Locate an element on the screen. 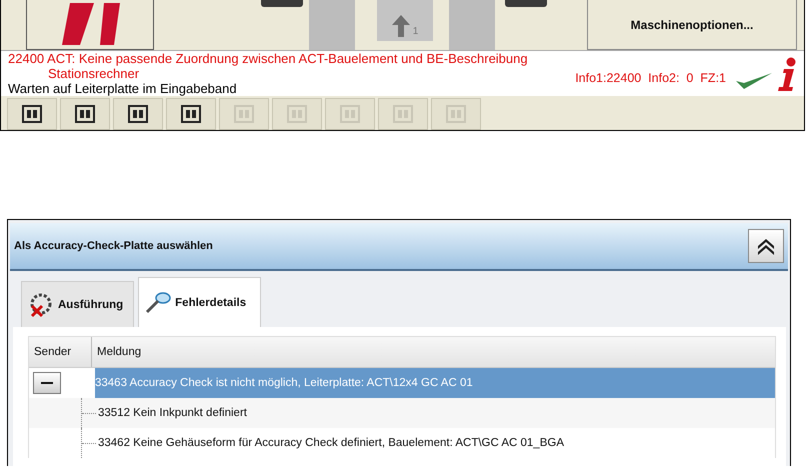 The height and width of the screenshot is (467, 807). error-source: Stationsrechner is located at coordinates (93, 73).